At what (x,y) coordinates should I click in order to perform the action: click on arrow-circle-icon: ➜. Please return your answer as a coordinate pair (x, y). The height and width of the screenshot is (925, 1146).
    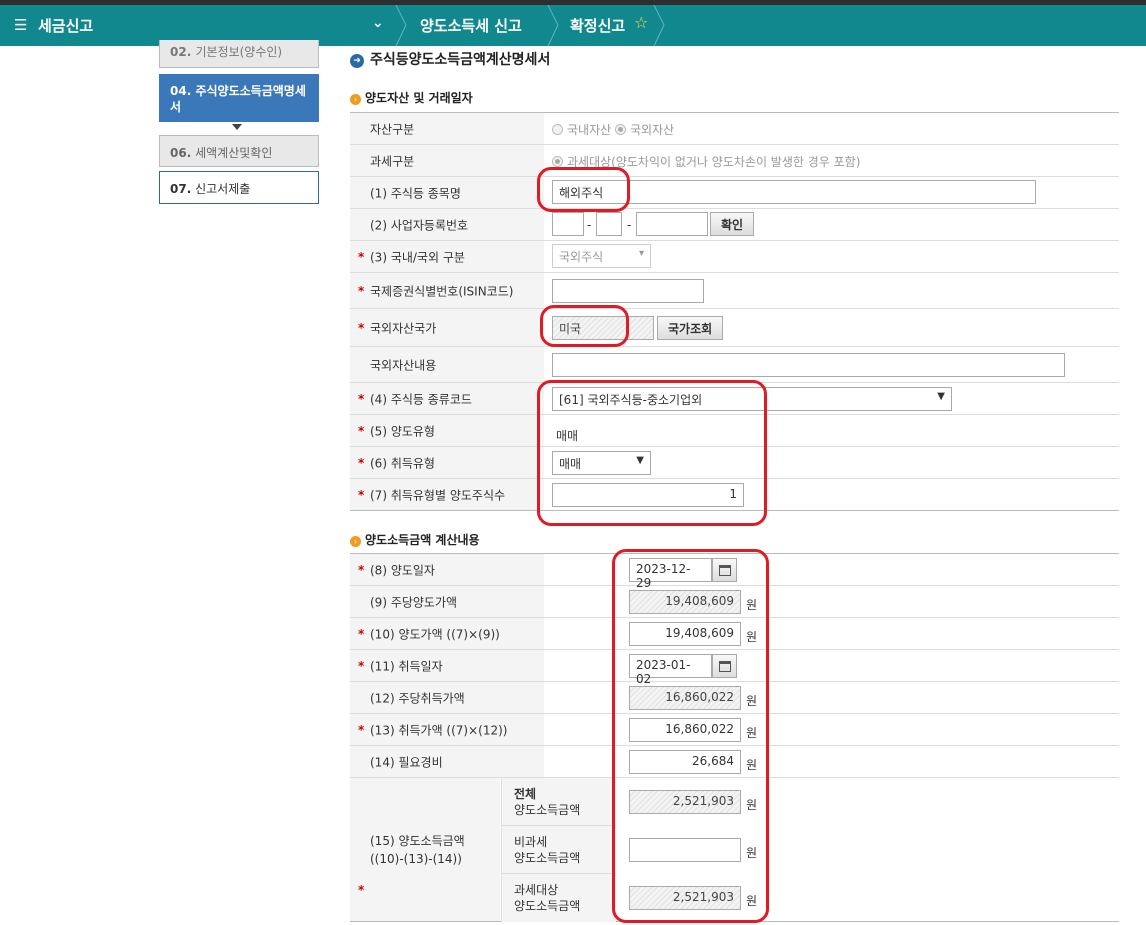
    Looking at the image, I should click on (357, 61).